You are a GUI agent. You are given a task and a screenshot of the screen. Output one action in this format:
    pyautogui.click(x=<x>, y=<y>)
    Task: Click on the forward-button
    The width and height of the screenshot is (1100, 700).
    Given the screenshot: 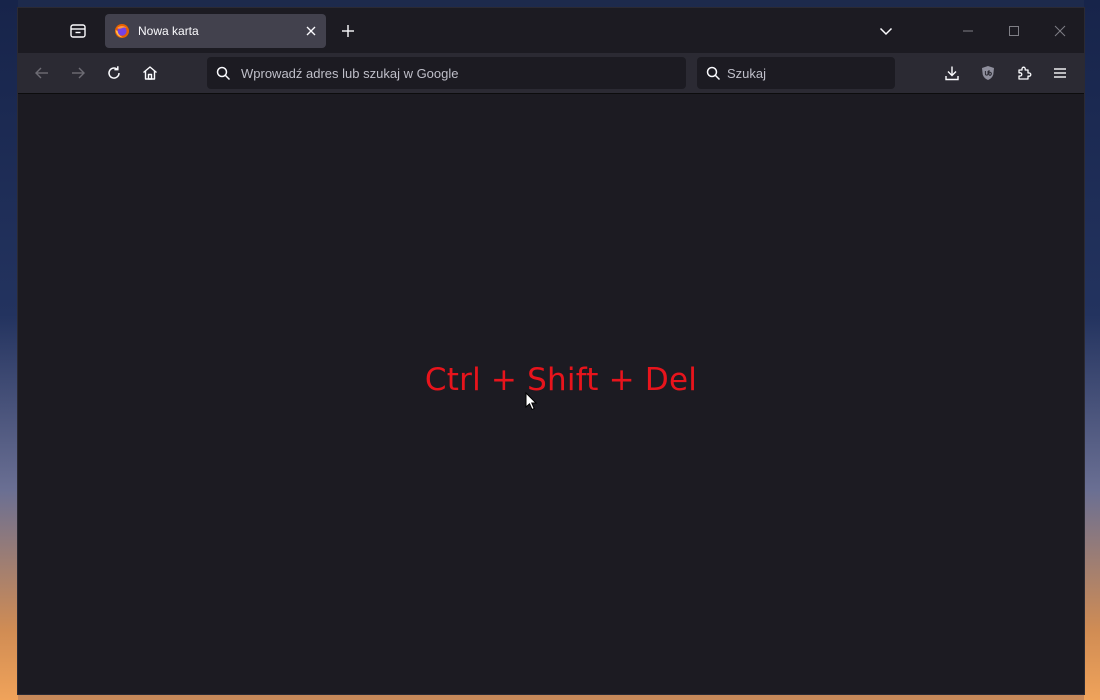 What is the action you would take?
    pyautogui.click(x=78, y=73)
    